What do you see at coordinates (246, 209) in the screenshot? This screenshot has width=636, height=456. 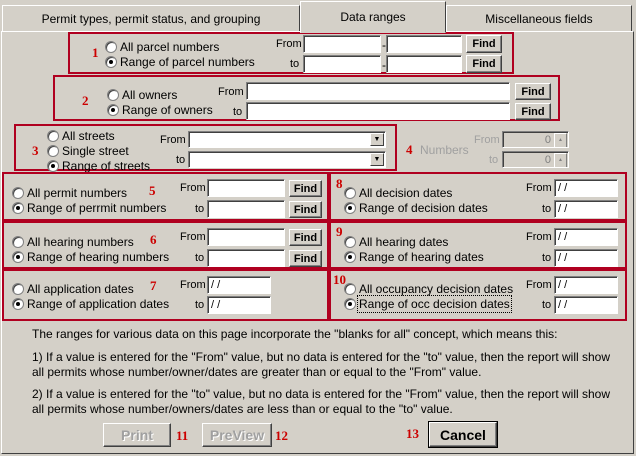 I see `permit-to-field` at bounding box center [246, 209].